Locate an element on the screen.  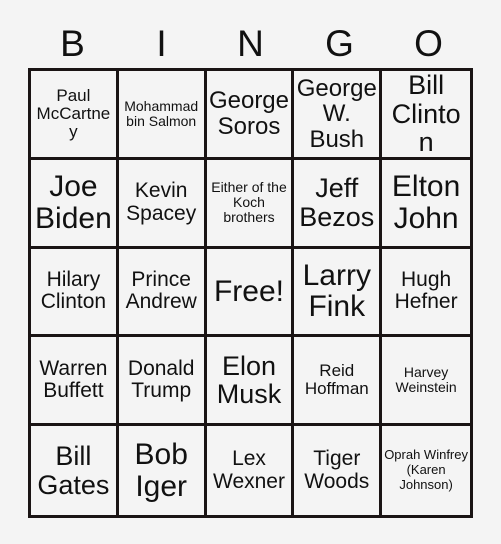
bingo-cell-b1: Paul McCartney is located at coordinates (75, 115).